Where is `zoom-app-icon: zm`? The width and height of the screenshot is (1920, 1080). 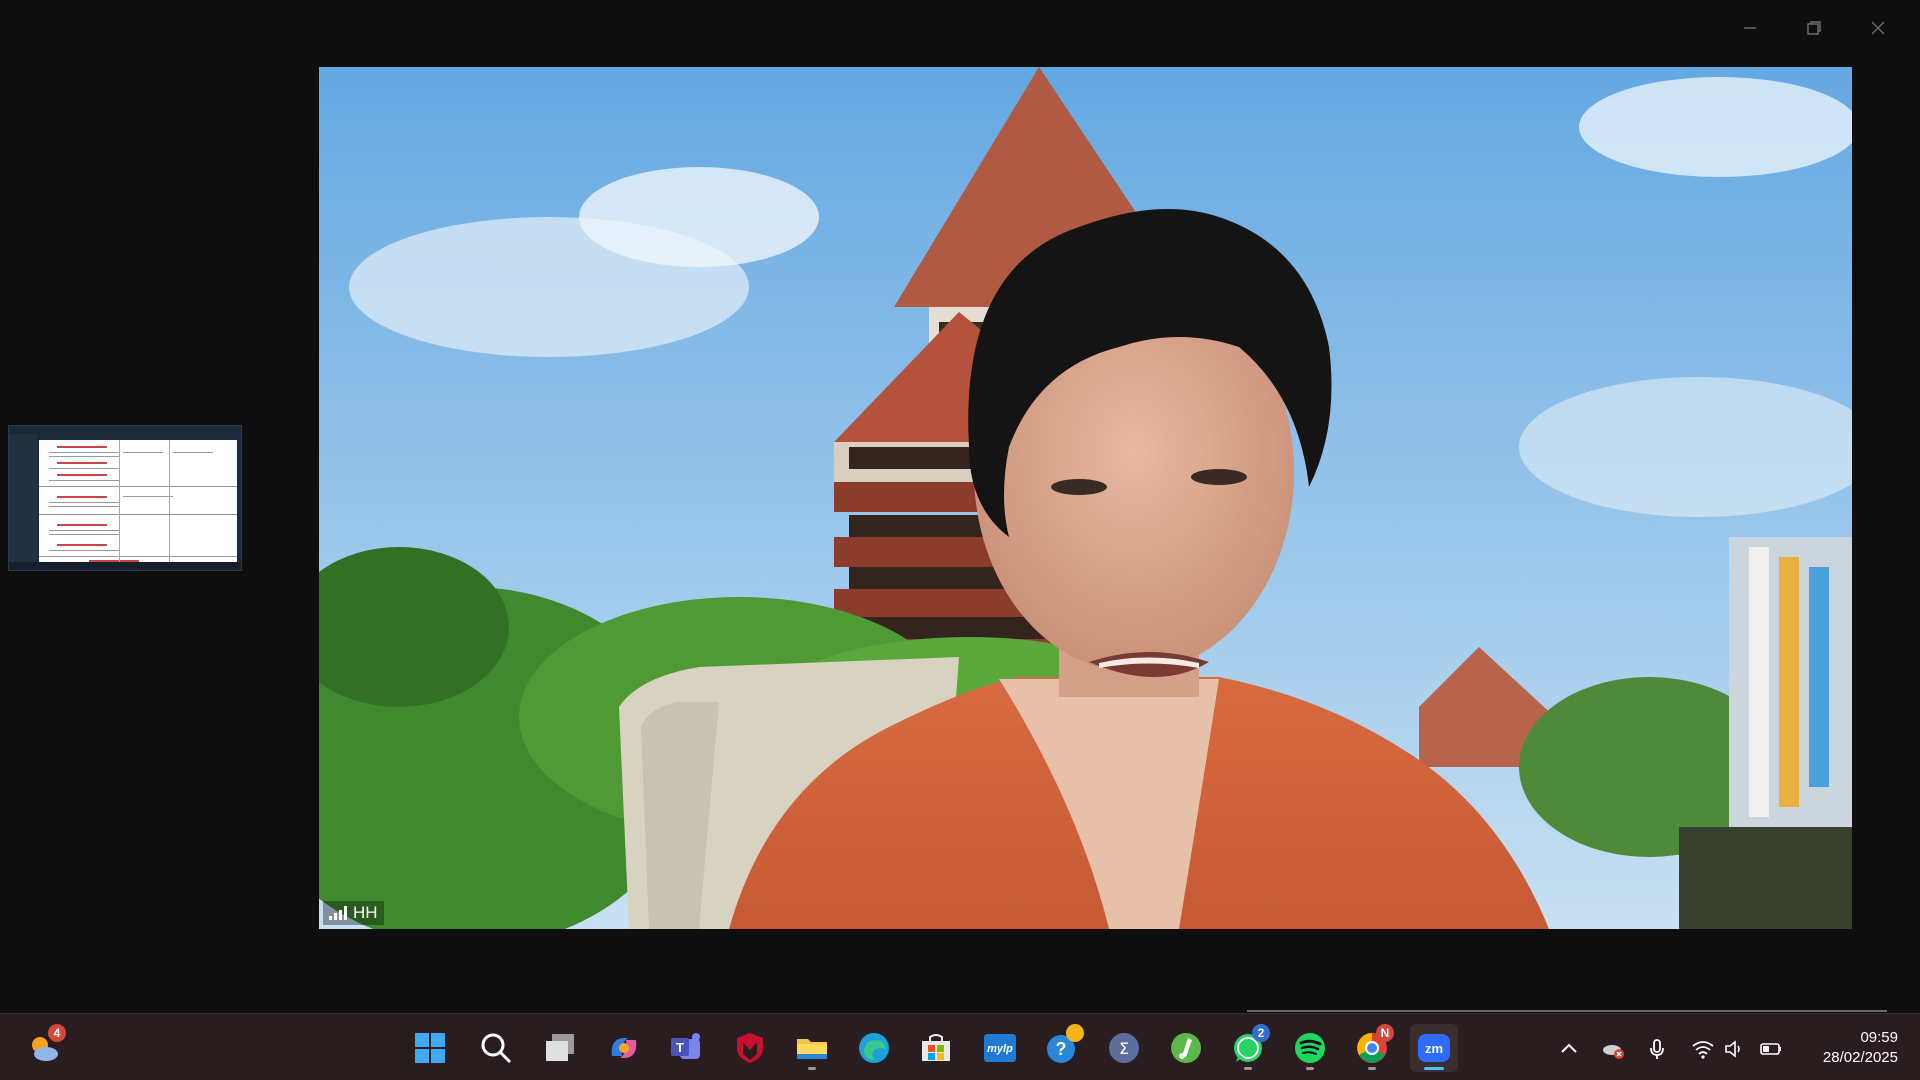
zoom-app-icon: zm is located at coordinates (1434, 1048).